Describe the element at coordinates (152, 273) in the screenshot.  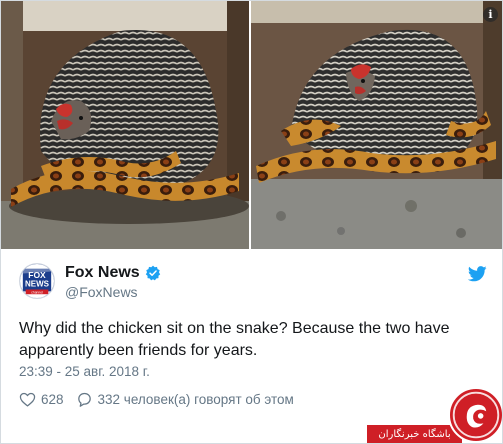
I see `verified-badge-icon` at that location.